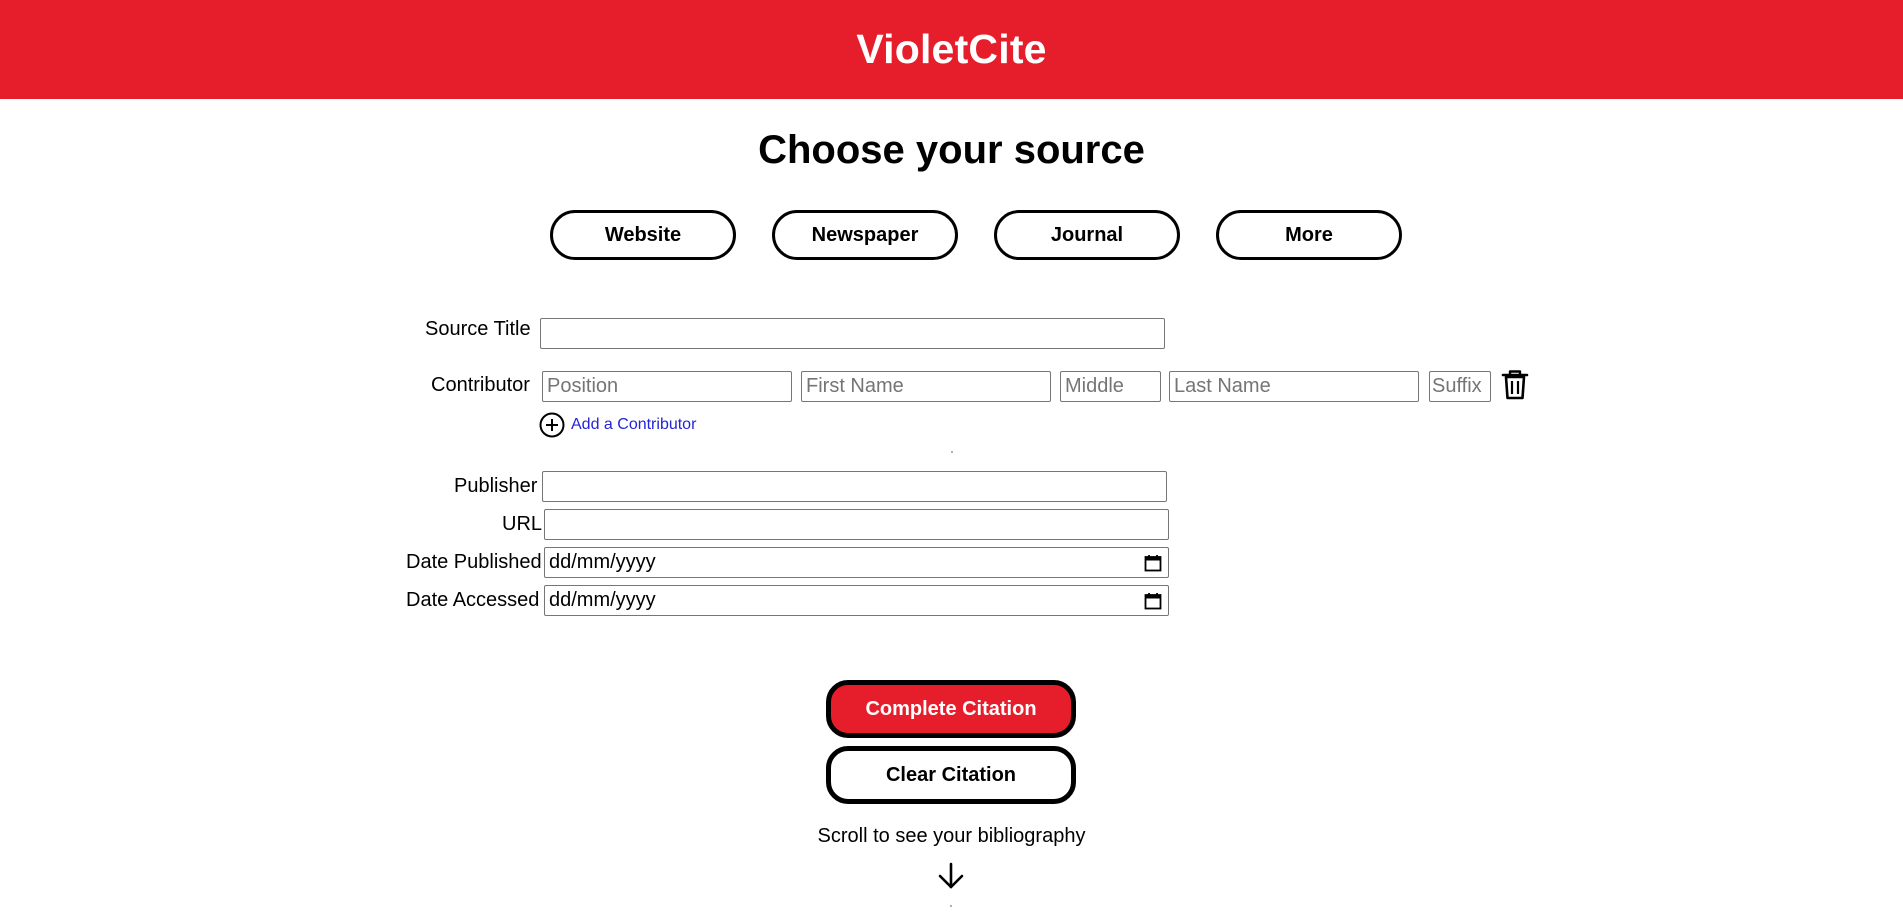 The image size is (1903, 914). What do you see at coordinates (602, 600) in the screenshot?
I see `date-accessed-placeholder: dd/mm/yyyy` at bounding box center [602, 600].